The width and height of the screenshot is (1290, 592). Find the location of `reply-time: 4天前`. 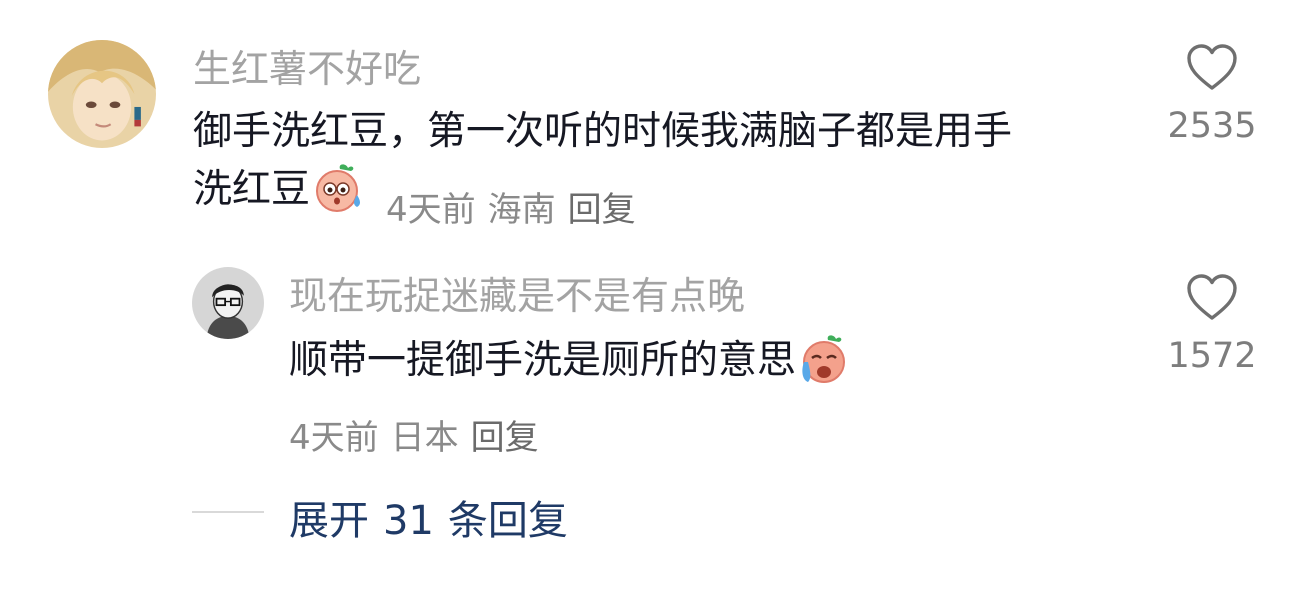

reply-time: 4天前 is located at coordinates (334, 438).